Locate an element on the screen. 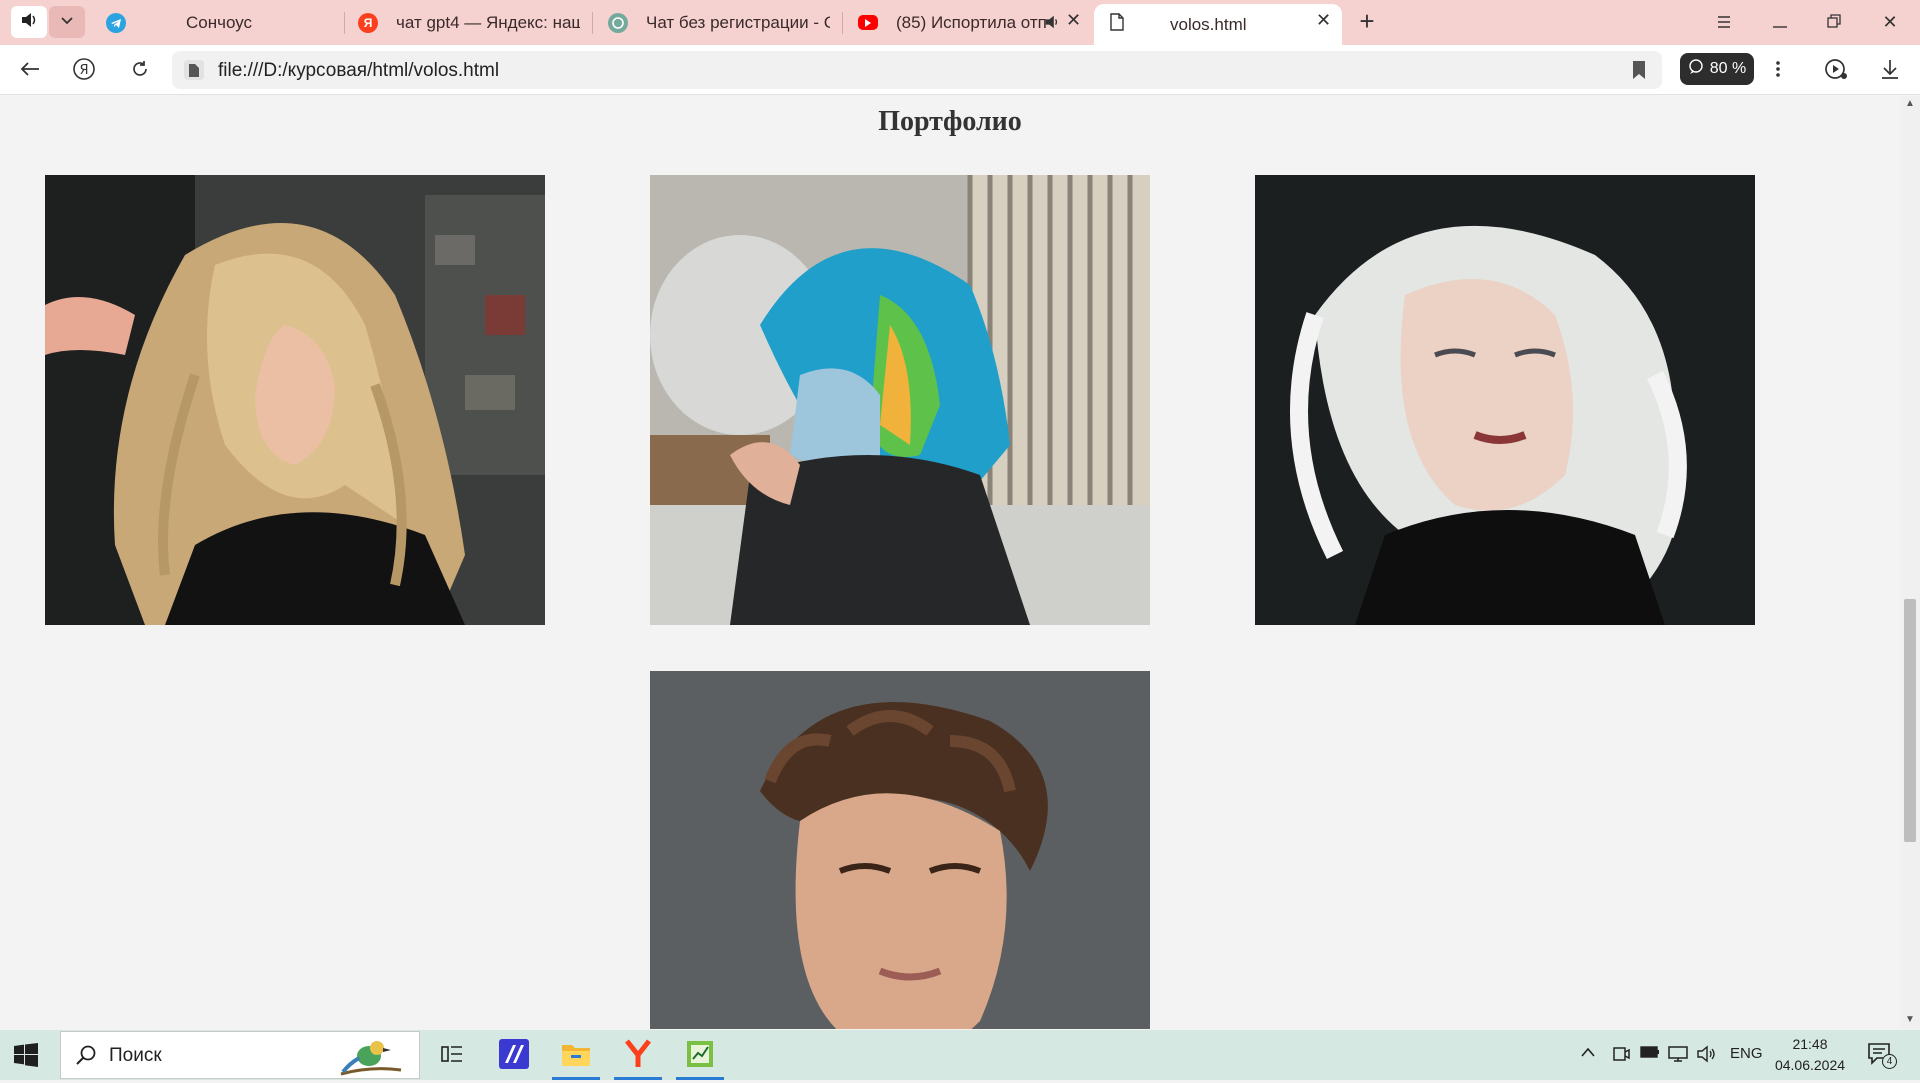 The image size is (1920, 1083). minimize-button is located at coordinates (1780, 22).